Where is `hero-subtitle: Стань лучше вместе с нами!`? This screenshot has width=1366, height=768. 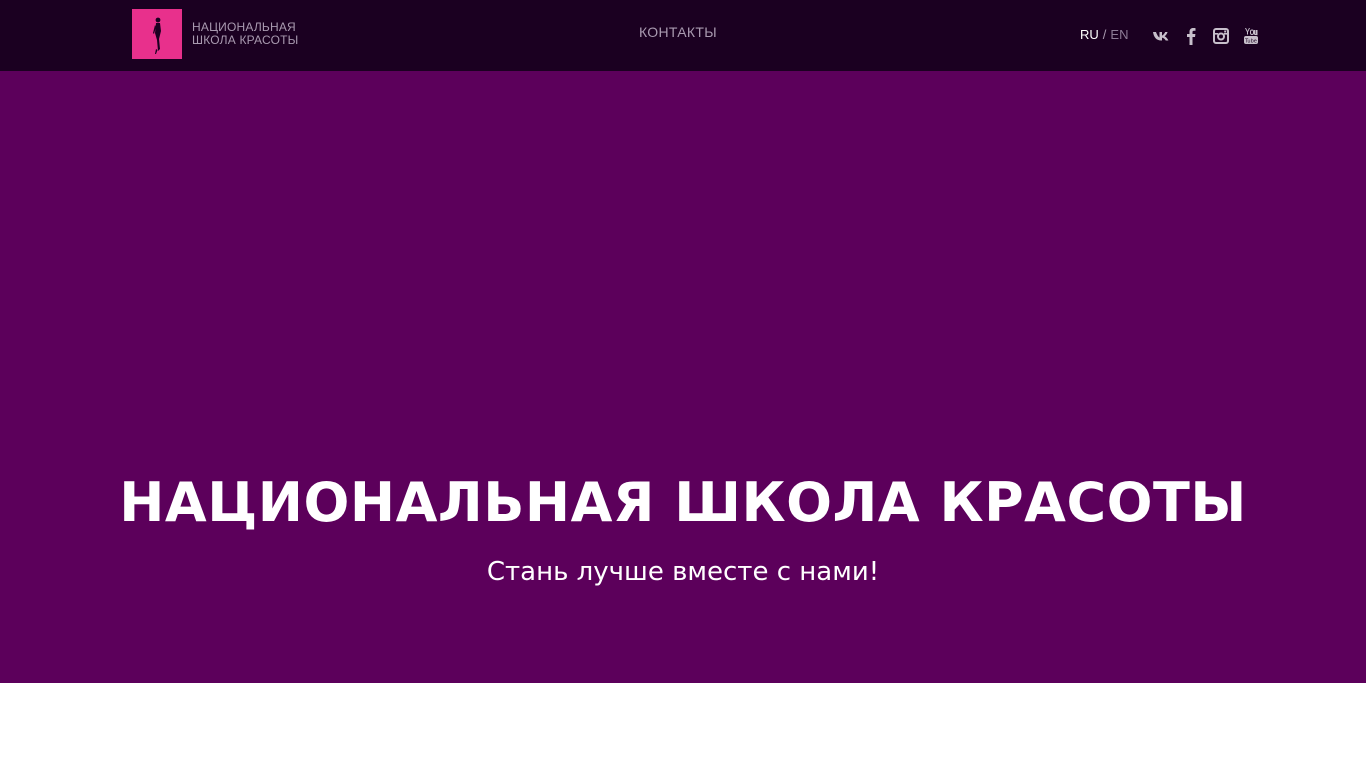 hero-subtitle: Стань лучше вместе с нами! is located at coordinates (683, 572).